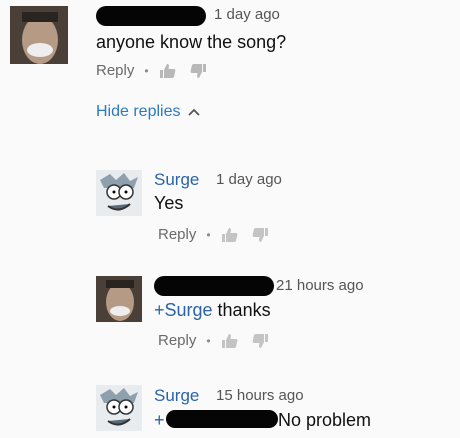 The width and height of the screenshot is (460, 438). Describe the element at coordinates (320, 285) in the screenshot. I see `reply-time: 21 hours ago` at that location.